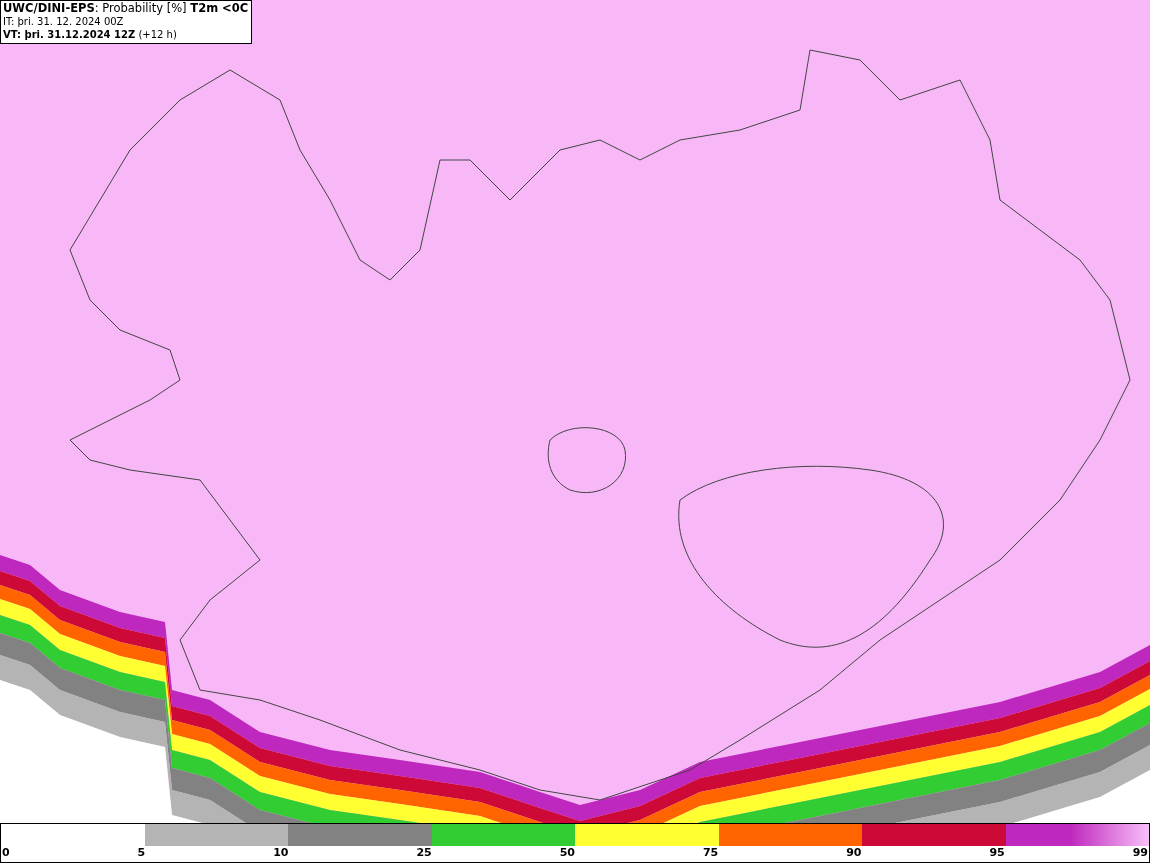 The width and height of the screenshot is (1150, 863). Describe the element at coordinates (281, 853) in the screenshot. I see `legend-label: 10` at that location.